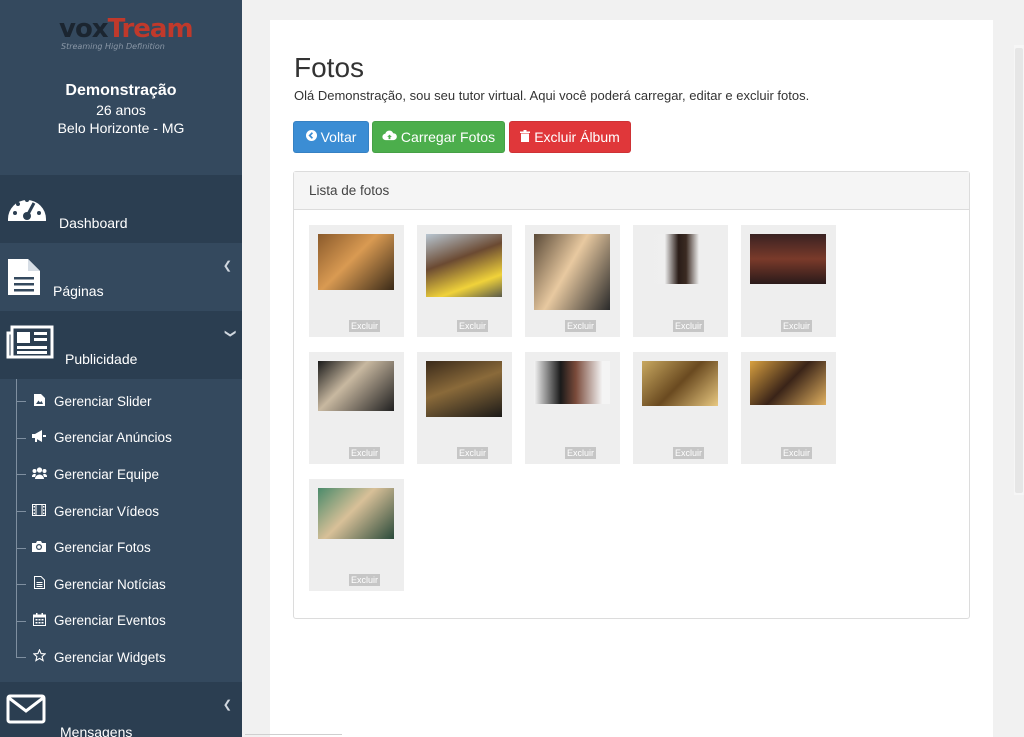  What do you see at coordinates (102, 548) in the screenshot?
I see `submenu-item-label: Gerenciar Fotos` at bounding box center [102, 548].